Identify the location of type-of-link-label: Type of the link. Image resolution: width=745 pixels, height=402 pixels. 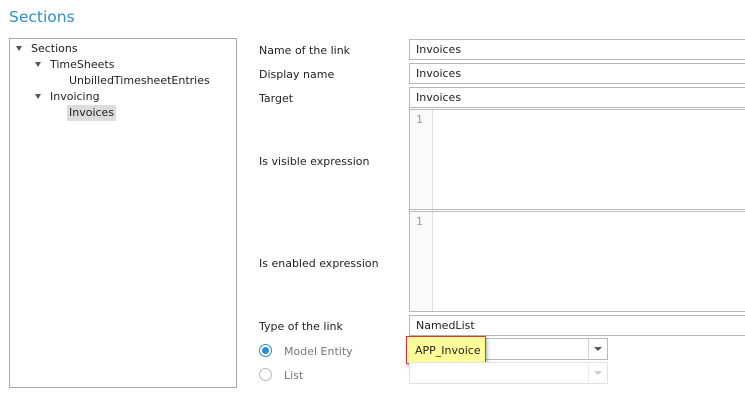
(301, 326).